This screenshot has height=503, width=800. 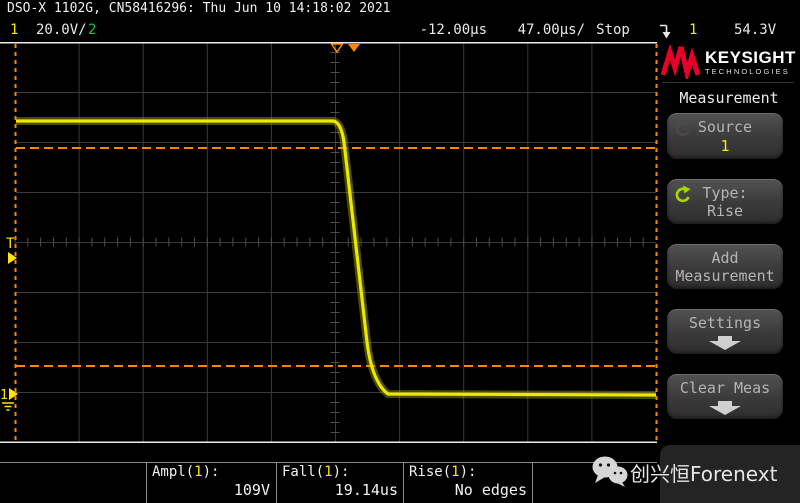 What do you see at coordinates (704, 474) in the screenshot?
I see `watermark-text: 创兴恒Forenext` at bounding box center [704, 474].